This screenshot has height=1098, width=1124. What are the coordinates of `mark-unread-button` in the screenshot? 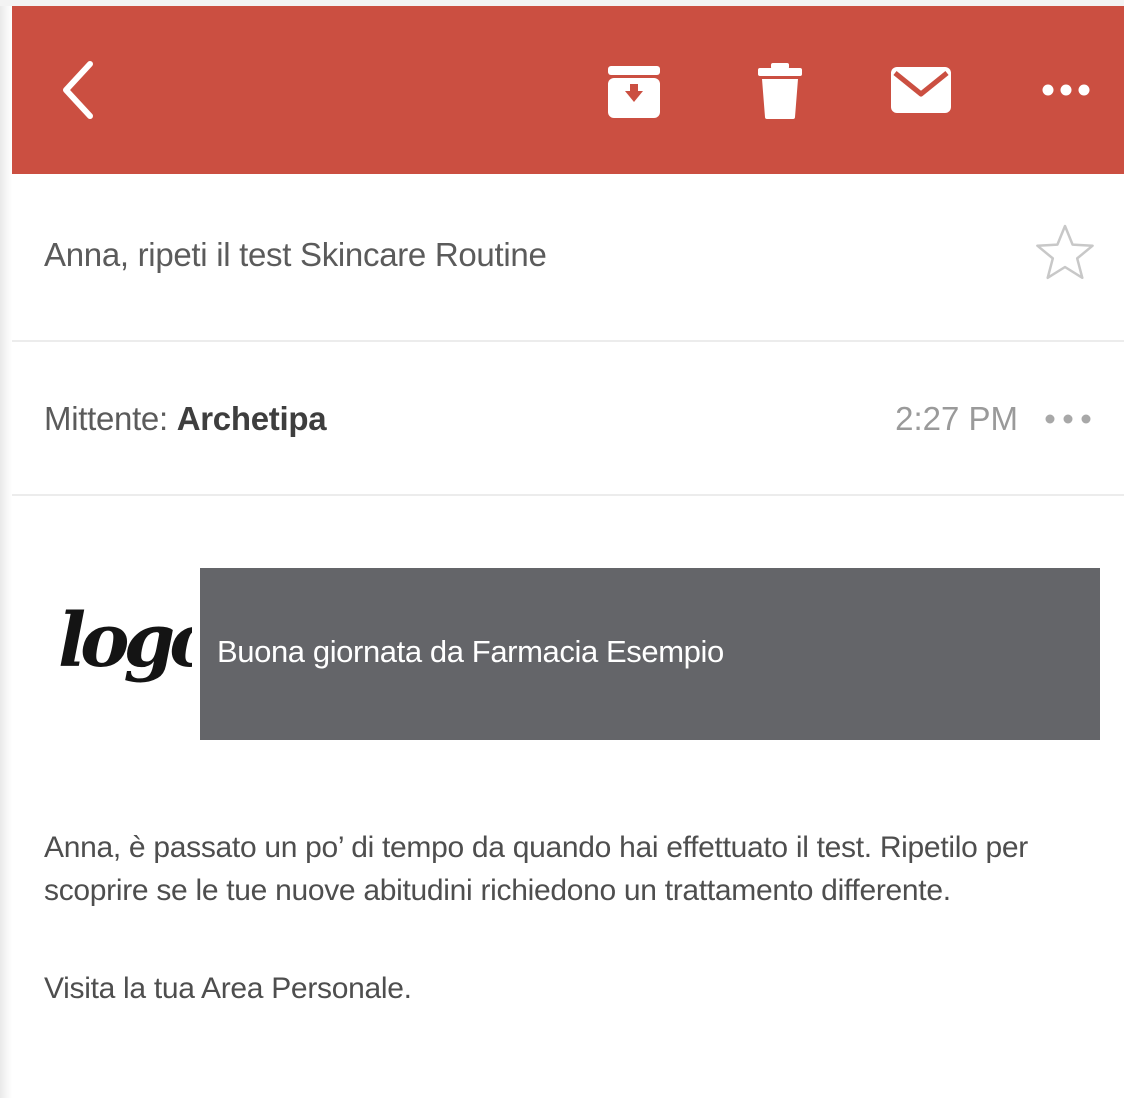 It's located at (921, 90).